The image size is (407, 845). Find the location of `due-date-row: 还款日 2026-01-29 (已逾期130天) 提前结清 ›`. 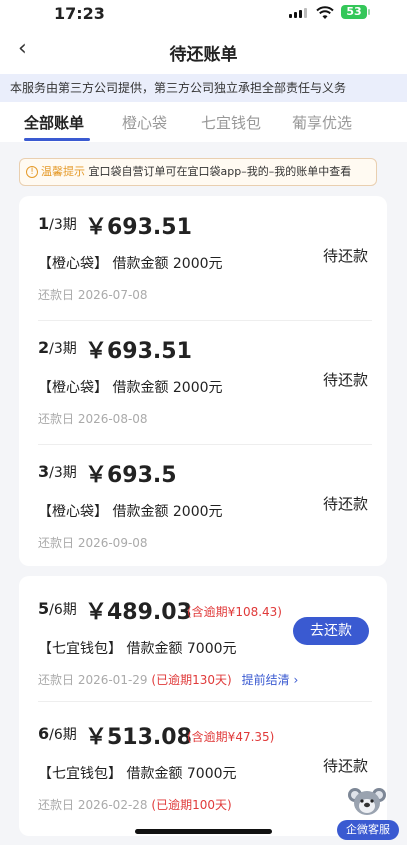

due-date-row: 还款日 2026-01-29 (已逾期130天) 提前结清 › is located at coordinates (168, 680).